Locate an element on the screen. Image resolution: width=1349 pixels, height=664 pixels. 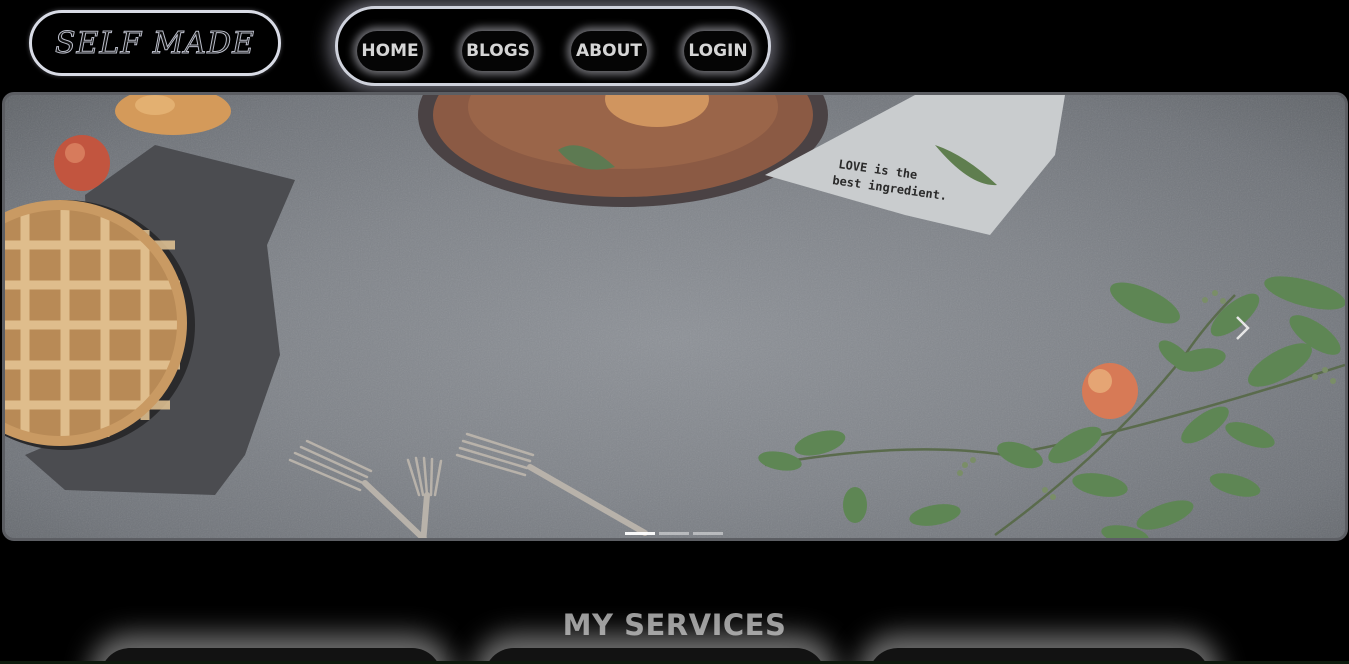
nav-home-button: HOME is located at coordinates (390, 51).